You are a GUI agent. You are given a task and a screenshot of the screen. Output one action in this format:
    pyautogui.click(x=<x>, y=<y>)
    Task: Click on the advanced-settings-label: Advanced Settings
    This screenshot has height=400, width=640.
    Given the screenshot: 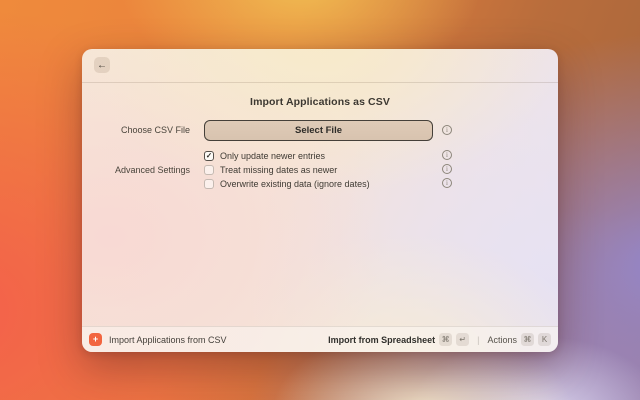 What is the action you would take?
    pyautogui.click(x=152, y=170)
    